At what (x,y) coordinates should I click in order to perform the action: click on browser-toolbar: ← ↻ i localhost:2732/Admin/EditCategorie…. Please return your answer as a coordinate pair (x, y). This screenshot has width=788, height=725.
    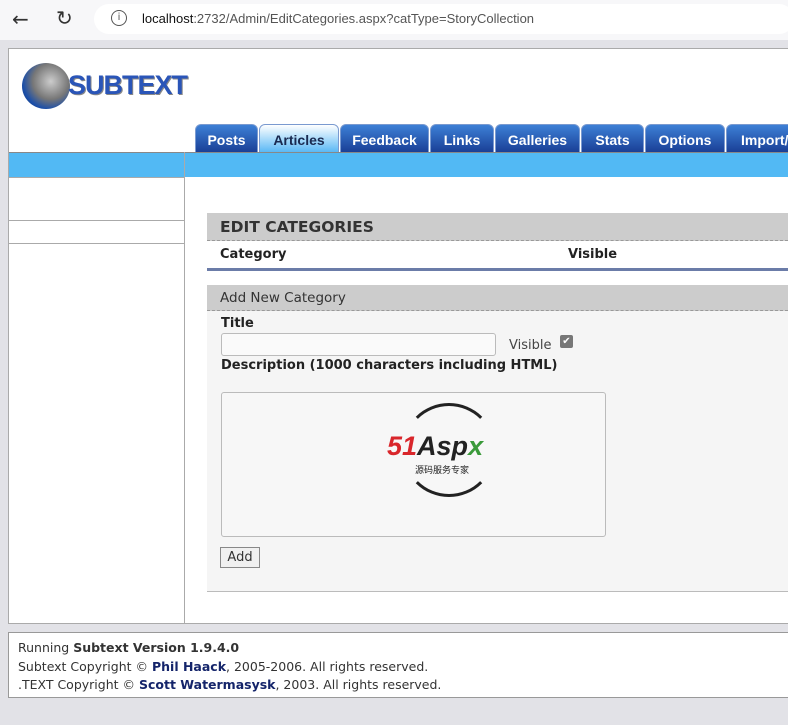
    Looking at the image, I should click on (394, 20).